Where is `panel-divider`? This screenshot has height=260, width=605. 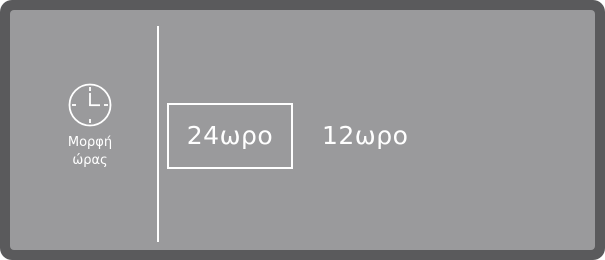
panel-divider is located at coordinates (158, 134).